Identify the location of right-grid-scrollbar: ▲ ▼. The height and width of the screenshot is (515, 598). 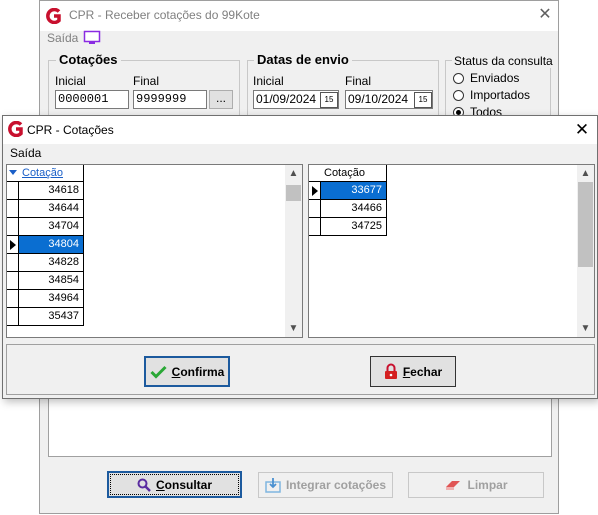
(585, 251).